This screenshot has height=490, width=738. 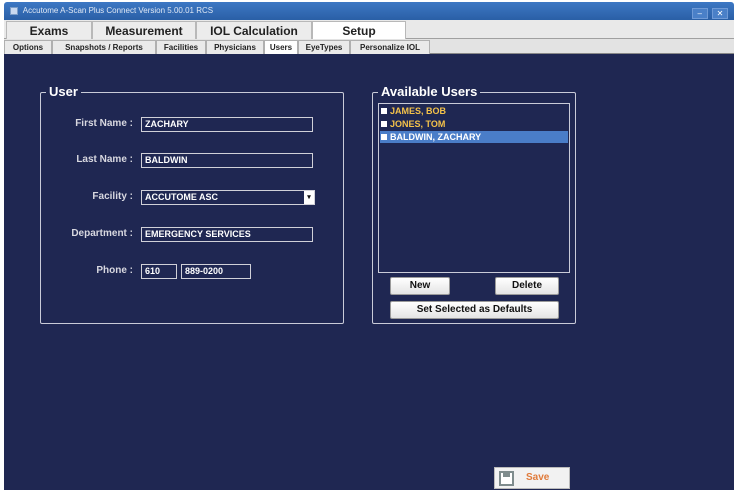 I want to click on phone-area-code-field: 610, so click(x=159, y=271).